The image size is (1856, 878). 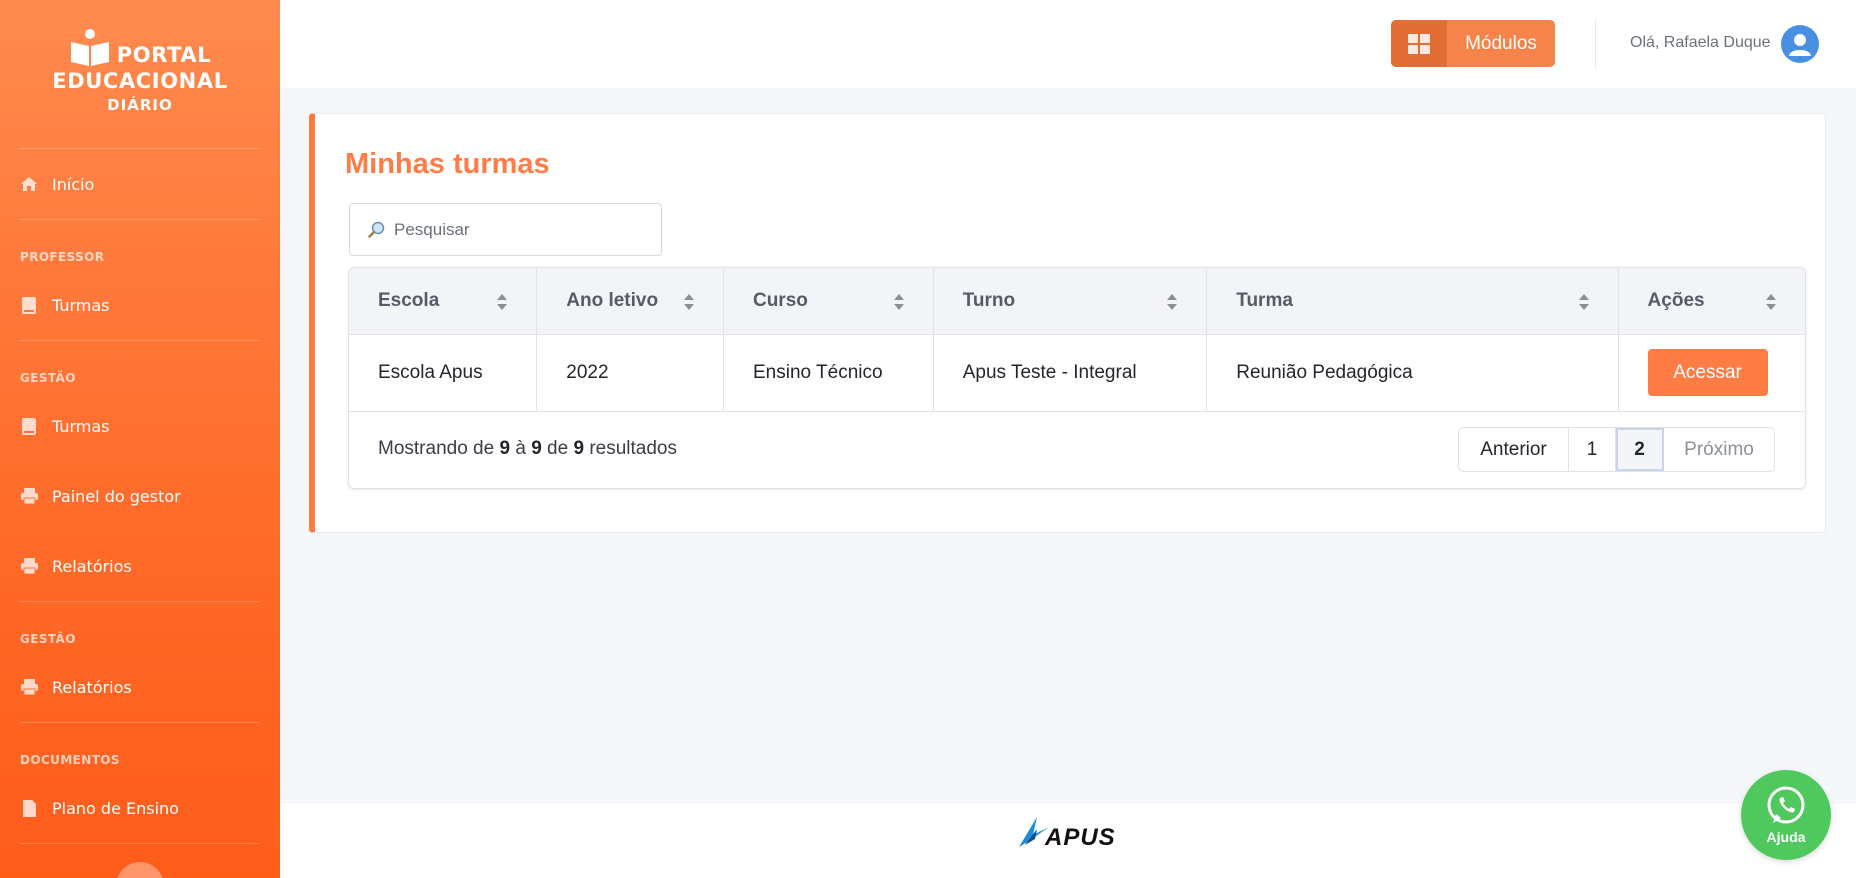 What do you see at coordinates (140, 426) in the screenshot?
I see `sidebar-item-turmas-gestao: Turmas` at bounding box center [140, 426].